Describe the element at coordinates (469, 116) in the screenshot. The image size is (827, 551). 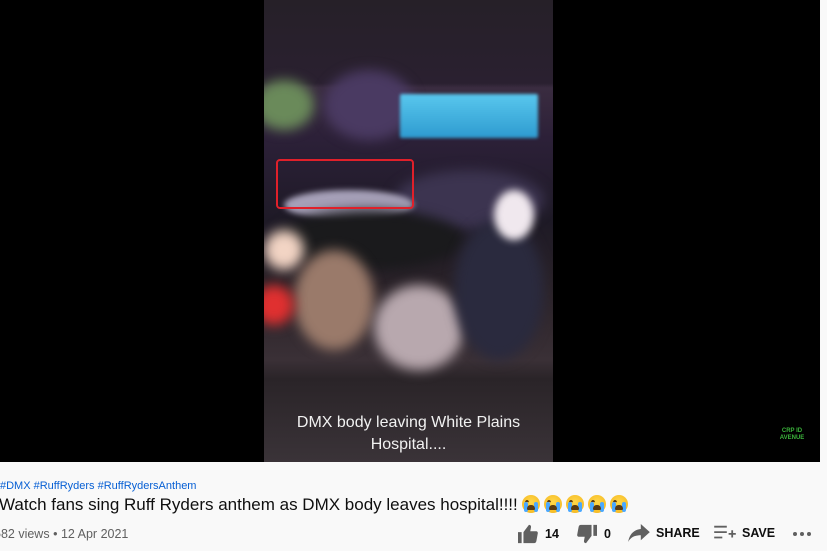
I see `stadium-screen` at that location.